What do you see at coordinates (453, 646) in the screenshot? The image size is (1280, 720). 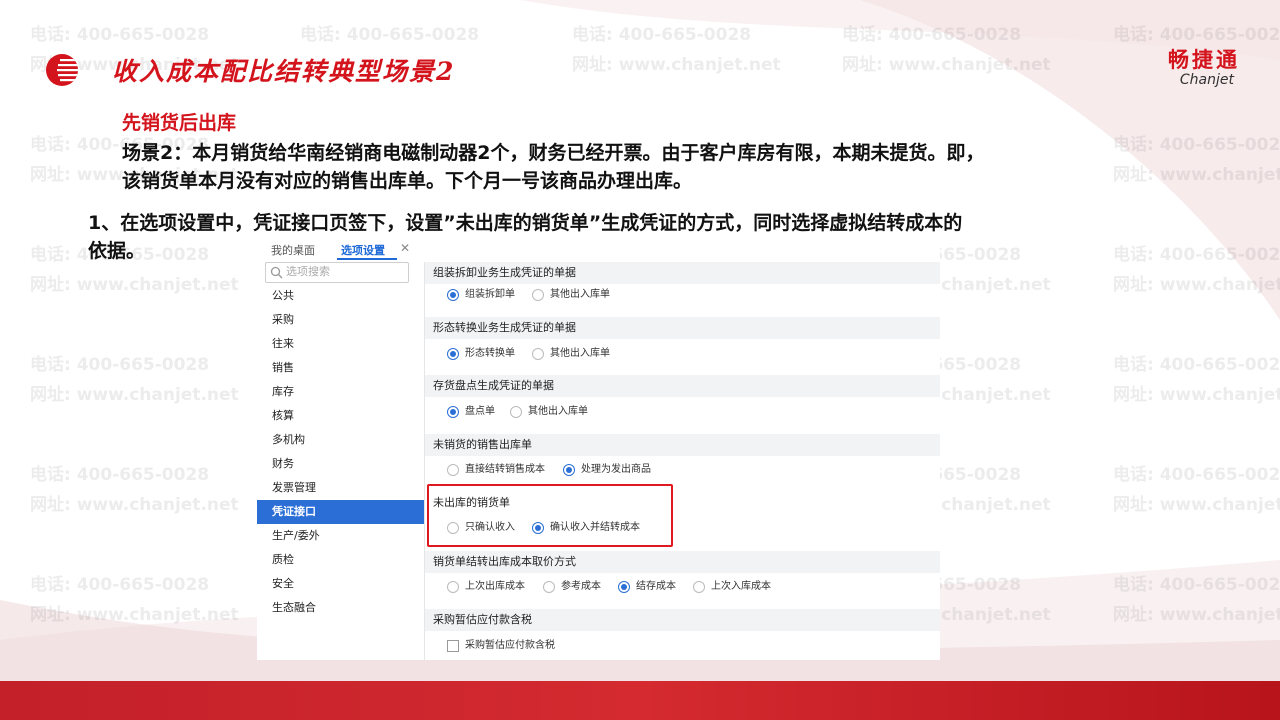 I see `checkbox` at bounding box center [453, 646].